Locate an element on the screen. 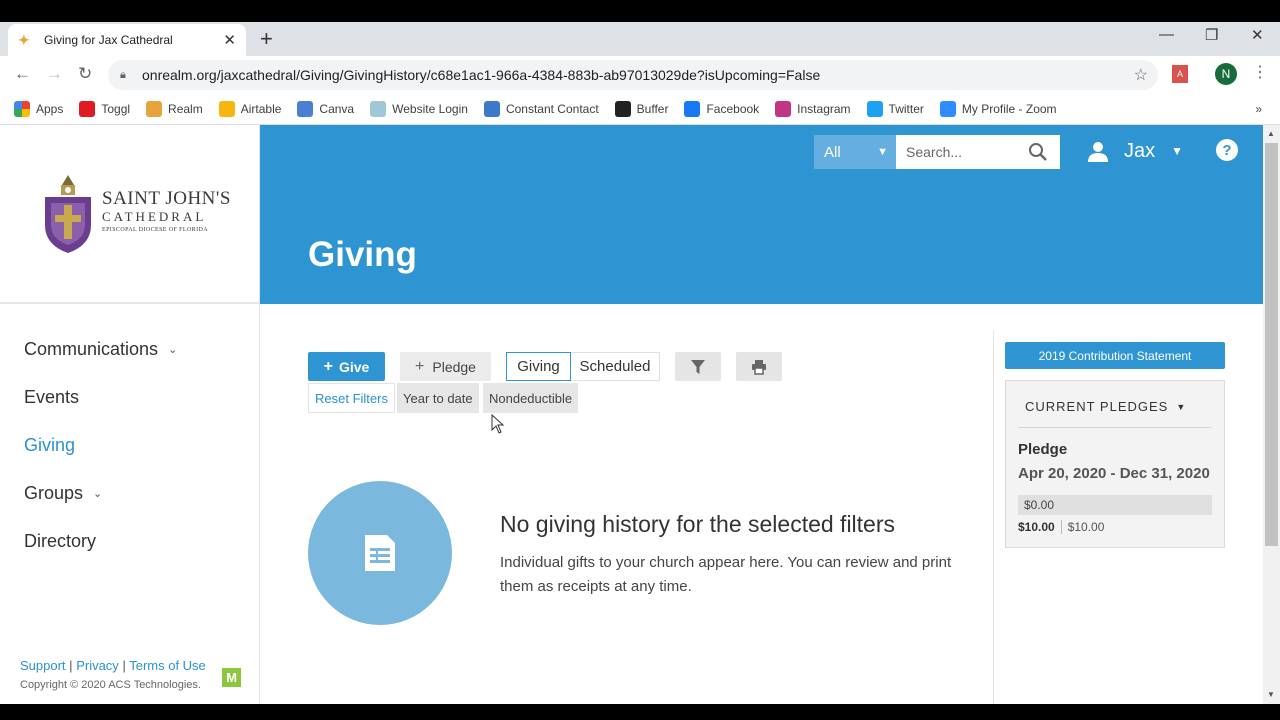 This screenshot has height=720, width=1280. pledge-button: + Pledge is located at coordinates (445, 366).